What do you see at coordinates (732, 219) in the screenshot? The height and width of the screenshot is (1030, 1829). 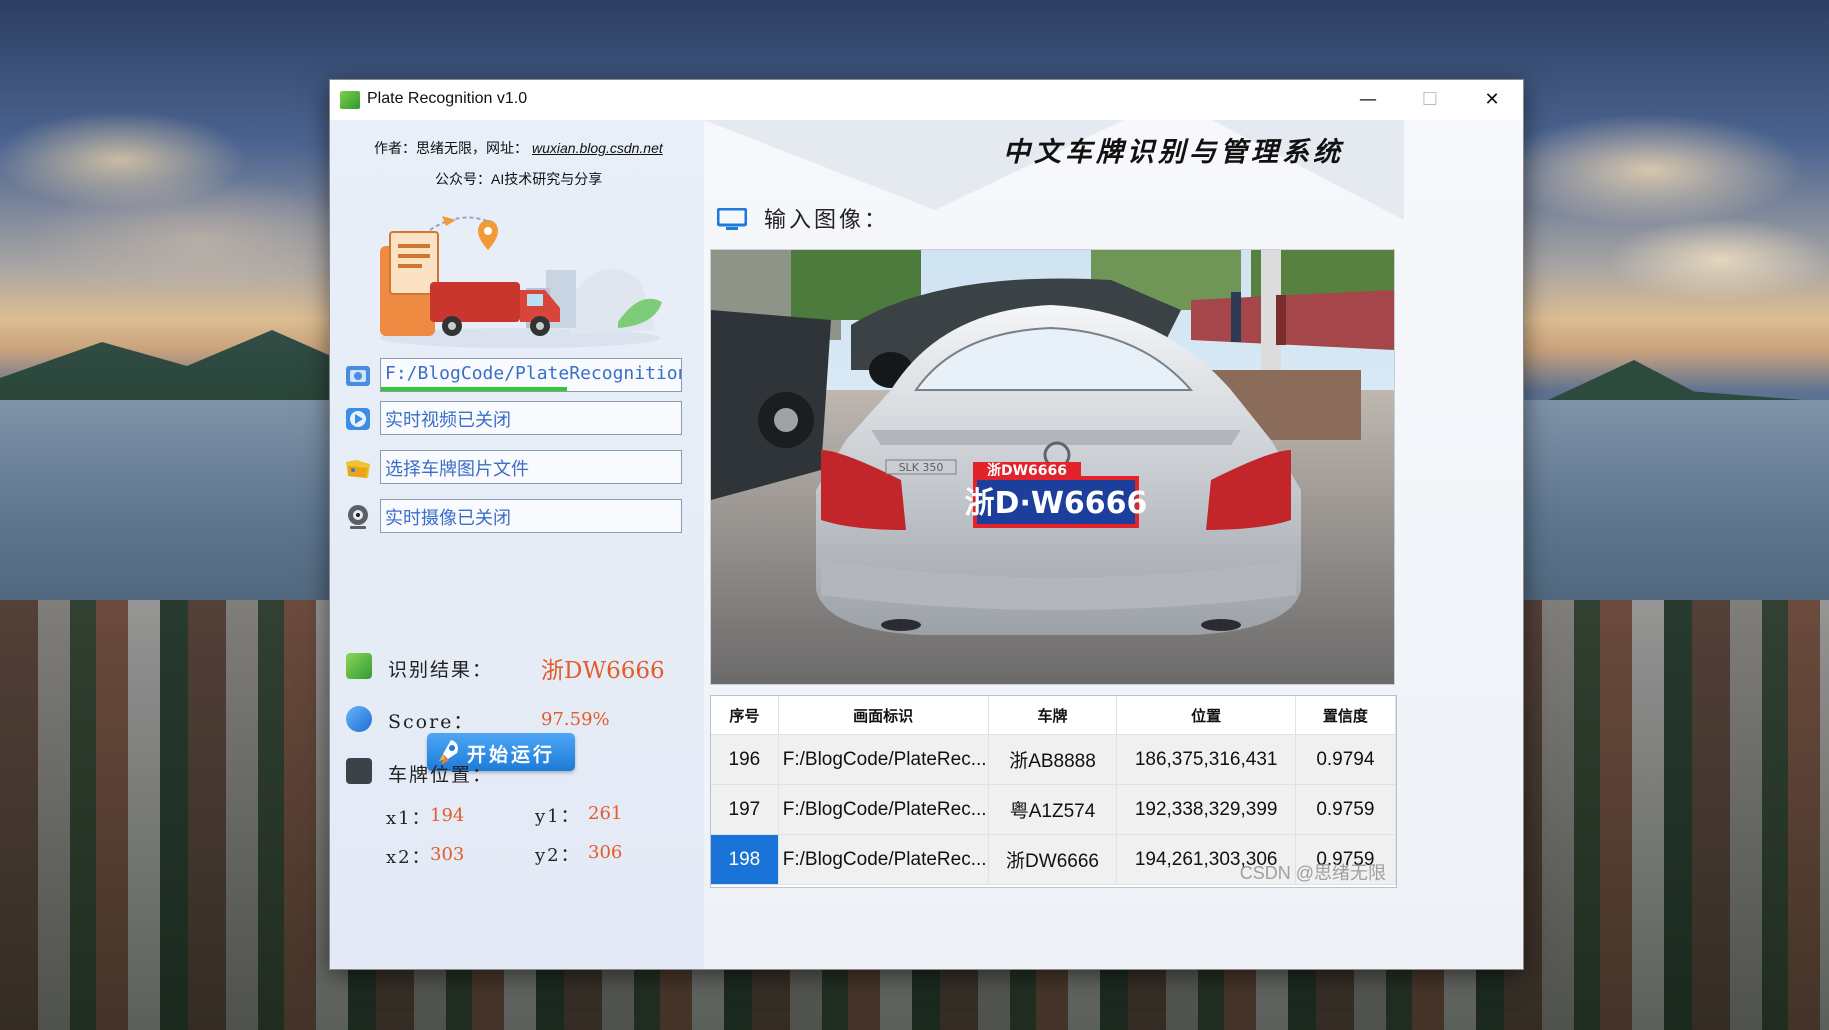 I see `monitor-icon` at bounding box center [732, 219].